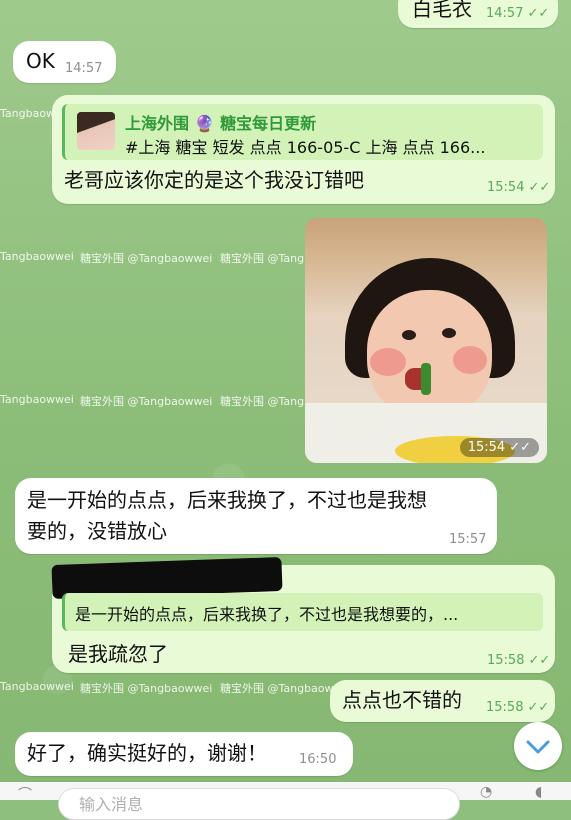 The width and height of the screenshot is (571, 820). Describe the element at coordinates (256, 516) in the screenshot. I see `message-incoming: 是一开始的点点，后来我换了，不过也是我想 要的，没错放心 15:57` at that location.